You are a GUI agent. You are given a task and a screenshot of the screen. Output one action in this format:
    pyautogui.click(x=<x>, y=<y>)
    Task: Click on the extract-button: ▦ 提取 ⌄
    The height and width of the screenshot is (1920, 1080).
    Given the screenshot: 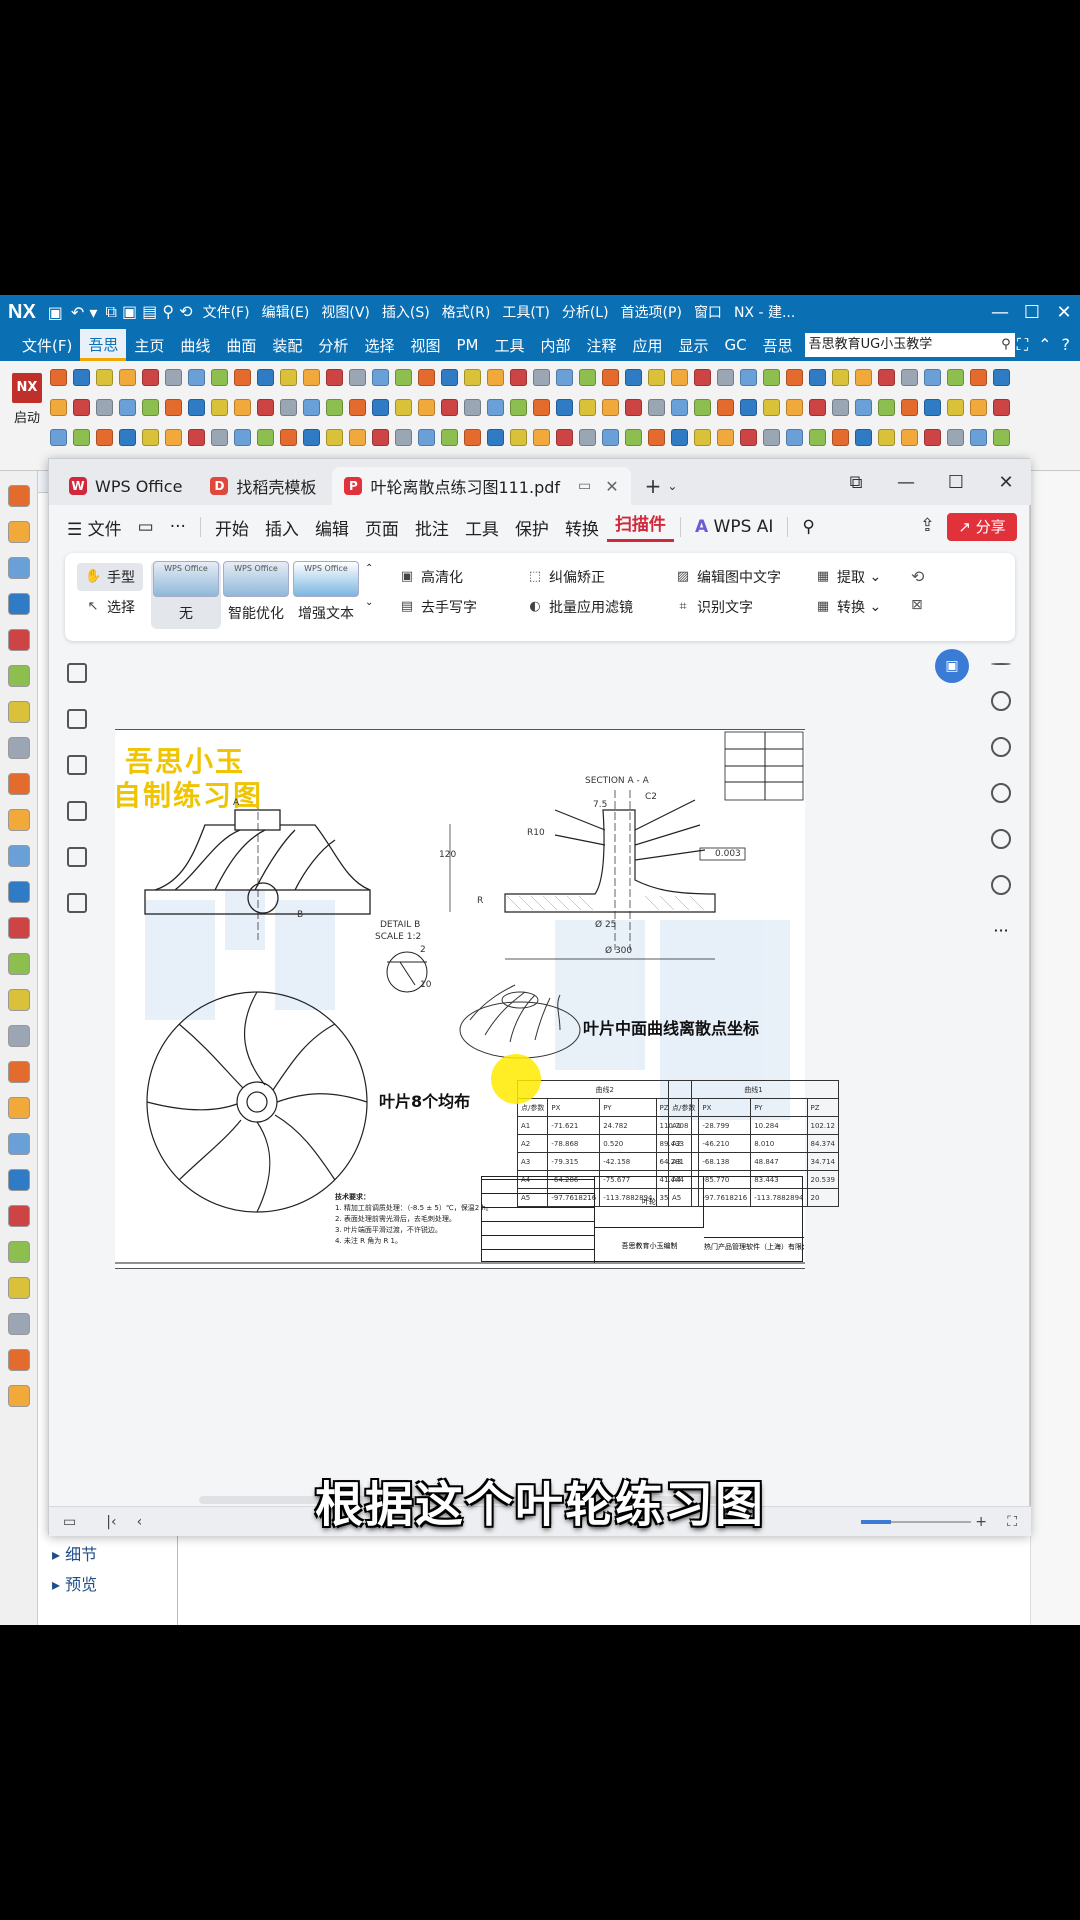 What is the action you would take?
    pyautogui.click(x=848, y=577)
    